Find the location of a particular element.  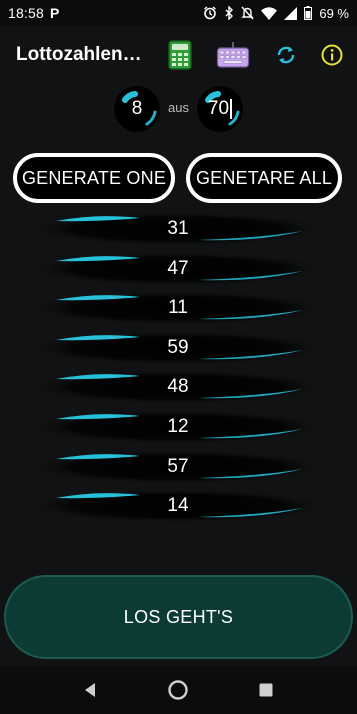

number-row: 47 is located at coordinates (178, 269).